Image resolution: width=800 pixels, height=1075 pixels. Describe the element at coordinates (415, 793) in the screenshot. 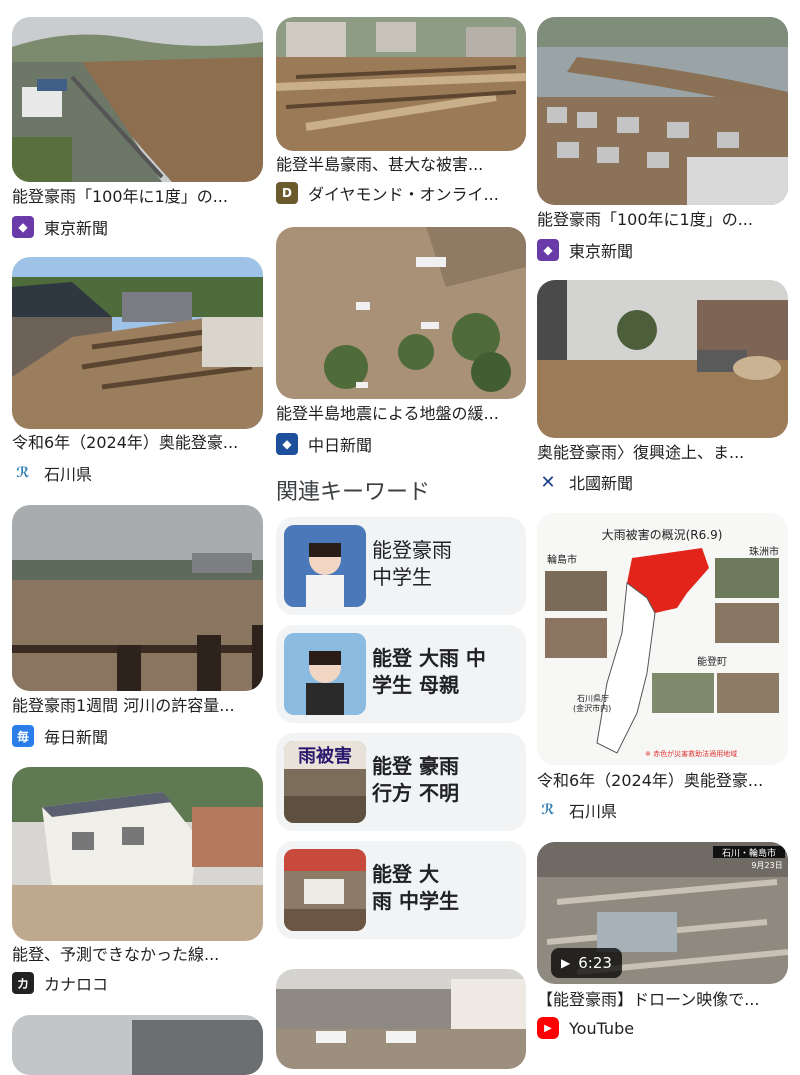

I see `keyword-line: 行方 不明` at that location.